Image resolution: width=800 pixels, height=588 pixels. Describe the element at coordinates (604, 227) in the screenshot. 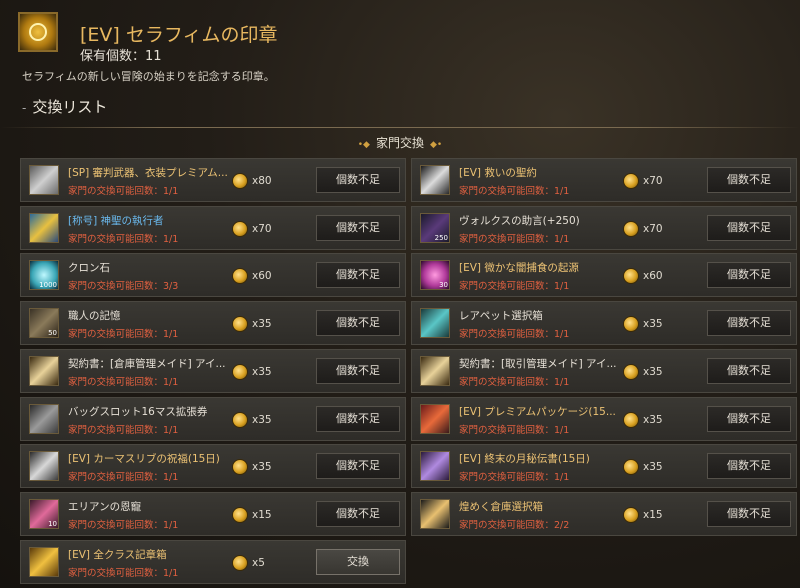

I see `exchange-row: 250 ヴォルクスの助言(+250) 家門の交換可能回数：1/1 x70 個数不足` at that location.